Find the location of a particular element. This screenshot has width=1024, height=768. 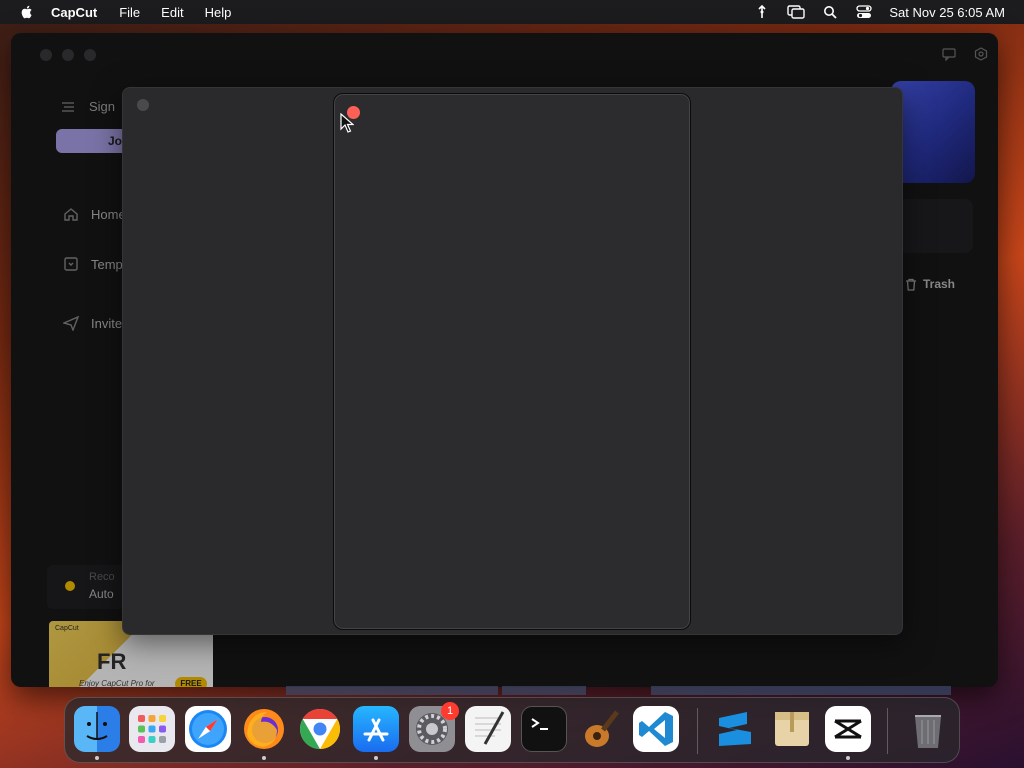

capcut-icon is located at coordinates (848, 729).